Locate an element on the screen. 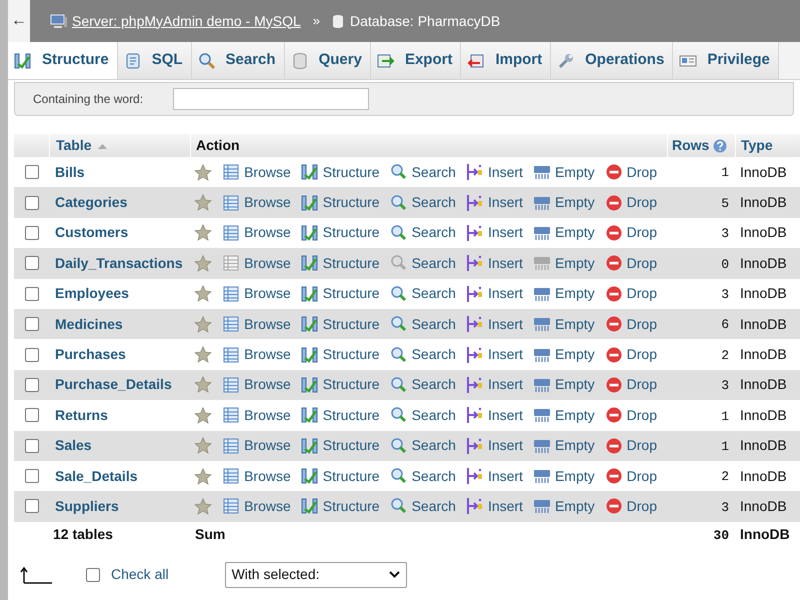  tab: Query is located at coordinates (327, 60).